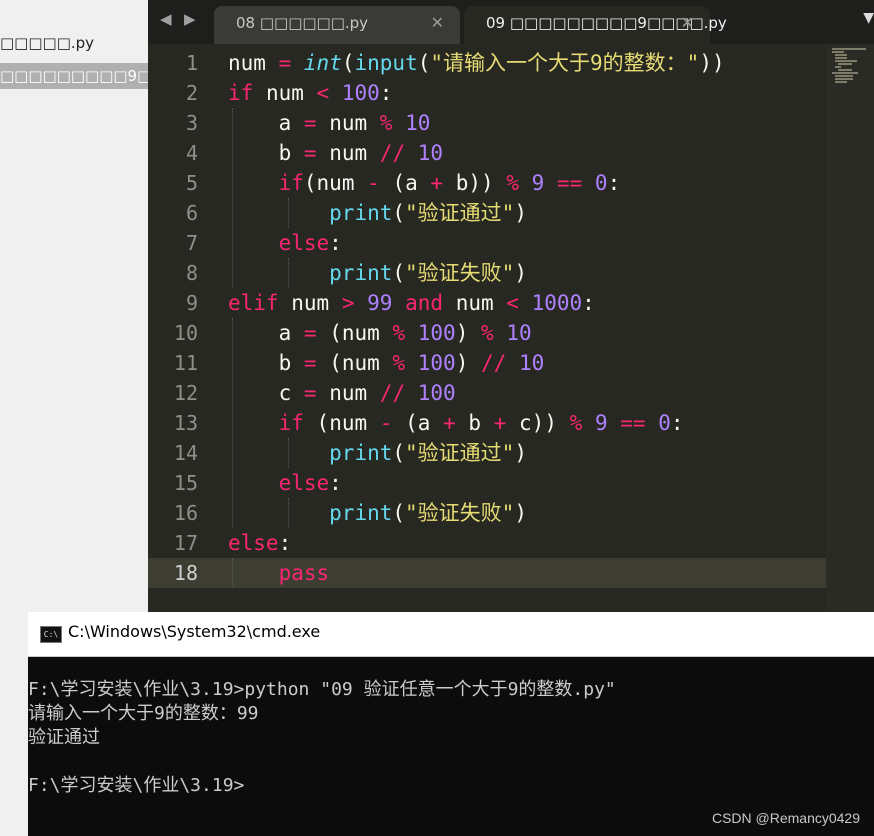 Image resolution: width=874 pixels, height=836 pixels. Describe the element at coordinates (191, 63) in the screenshot. I see `line-number: 1` at that location.